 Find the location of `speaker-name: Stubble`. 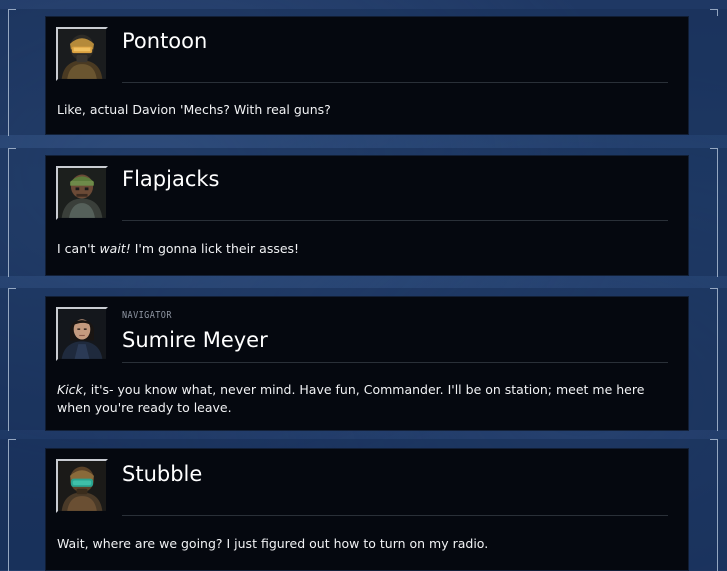

speaker-name: Stubble is located at coordinates (162, 474).